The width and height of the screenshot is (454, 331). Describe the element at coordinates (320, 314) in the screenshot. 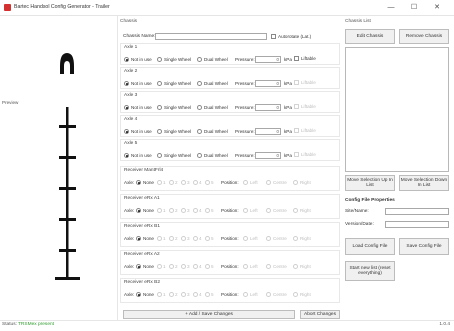

I see `abort-changes-button: Abort Changes` at that location.